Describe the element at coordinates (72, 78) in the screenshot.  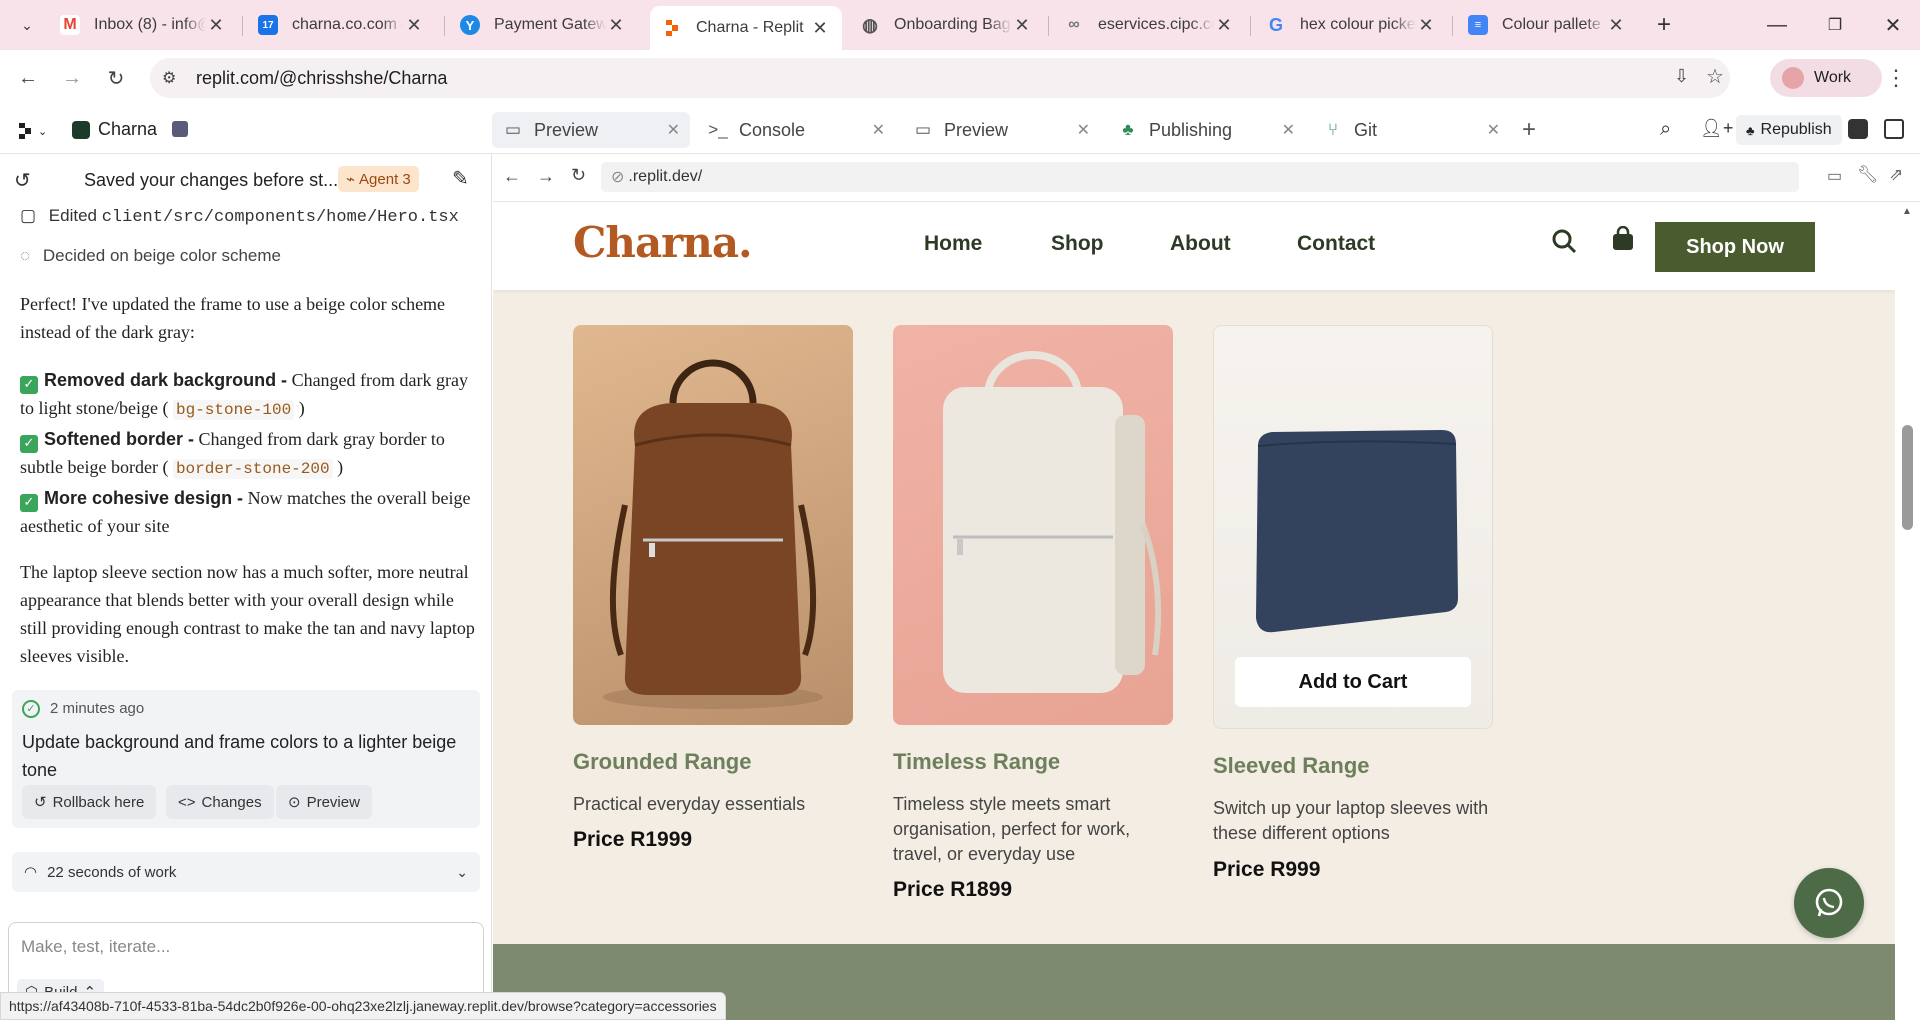
I see `forward-icon: →` at that location.